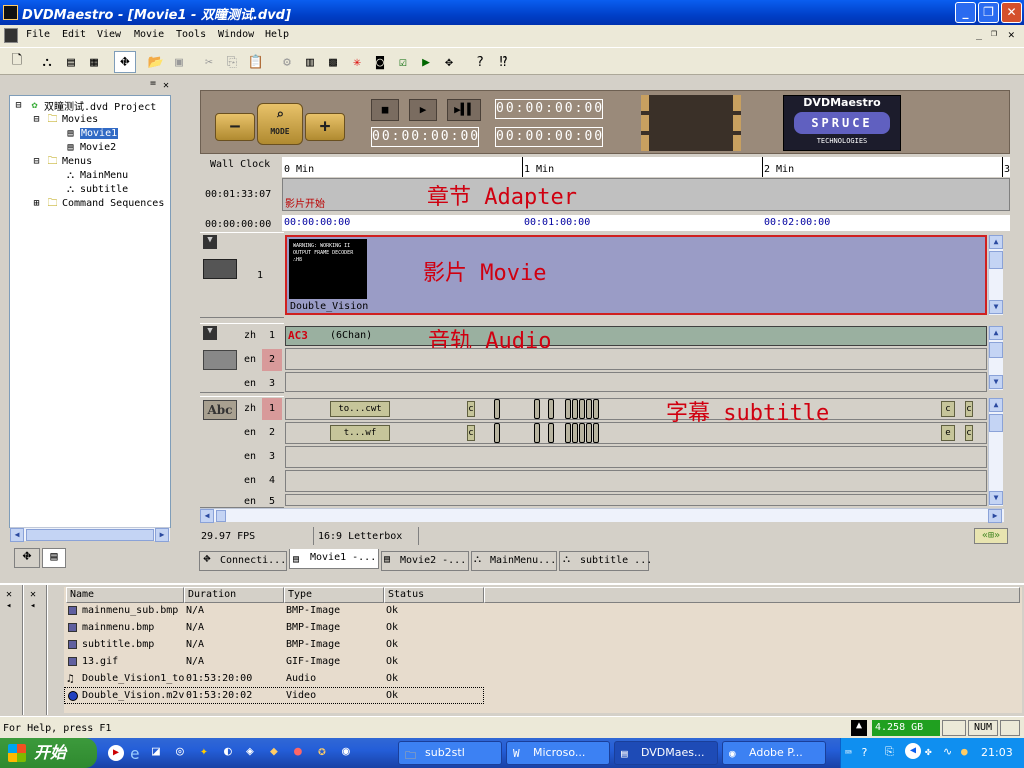 This screenshot has width=1024, height=768. Describe the element at coordinates (27, 558) in the screenshot. I see `panel-tab-tree: ⛖` at that location.